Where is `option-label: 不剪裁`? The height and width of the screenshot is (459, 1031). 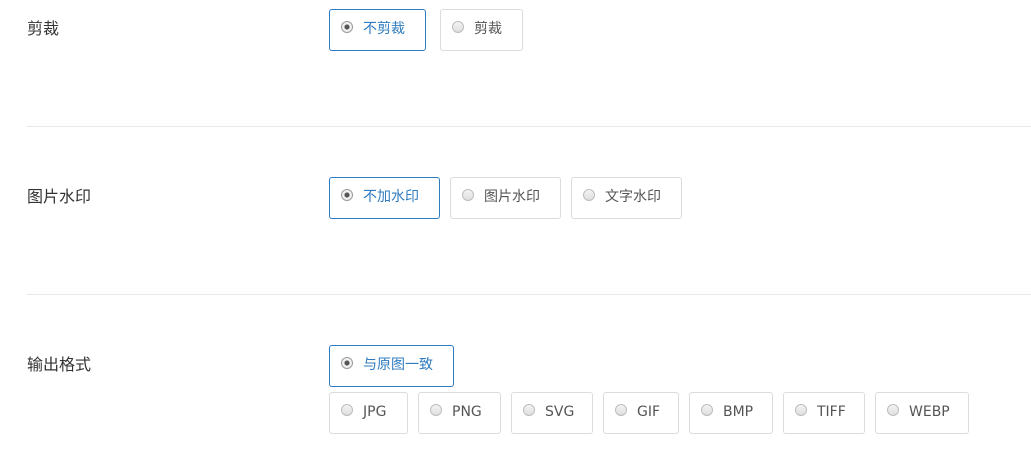
option-label: 不剪裁 is located at coordinates (384, 29).